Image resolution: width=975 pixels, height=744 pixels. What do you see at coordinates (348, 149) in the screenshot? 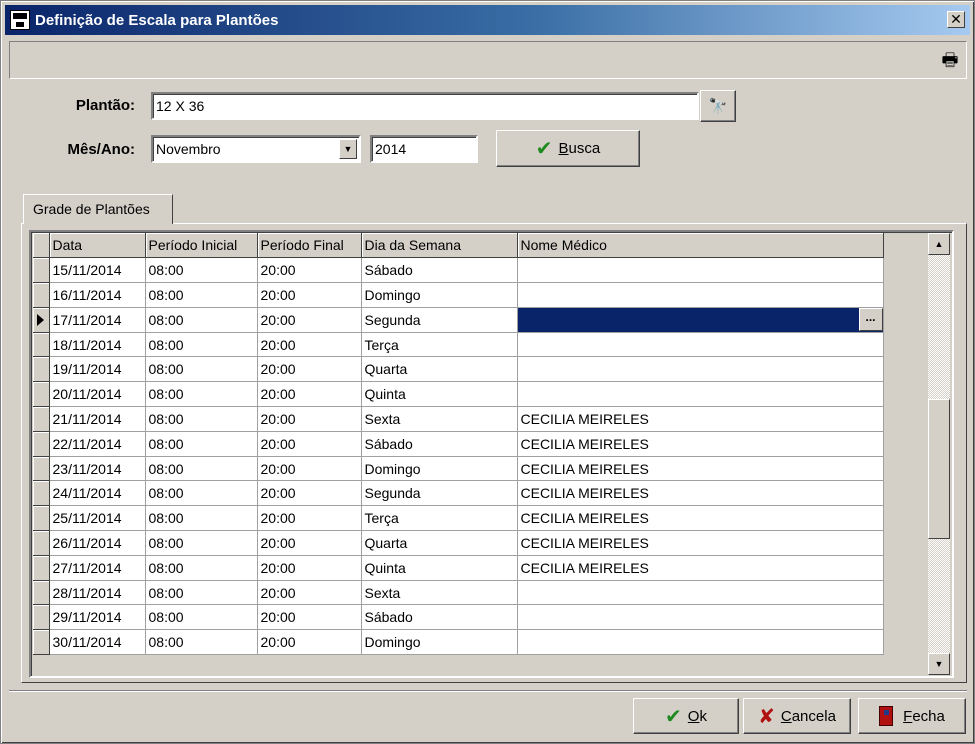
I see `chevron-down-icon: ▼` at bounding box center [348, 149].